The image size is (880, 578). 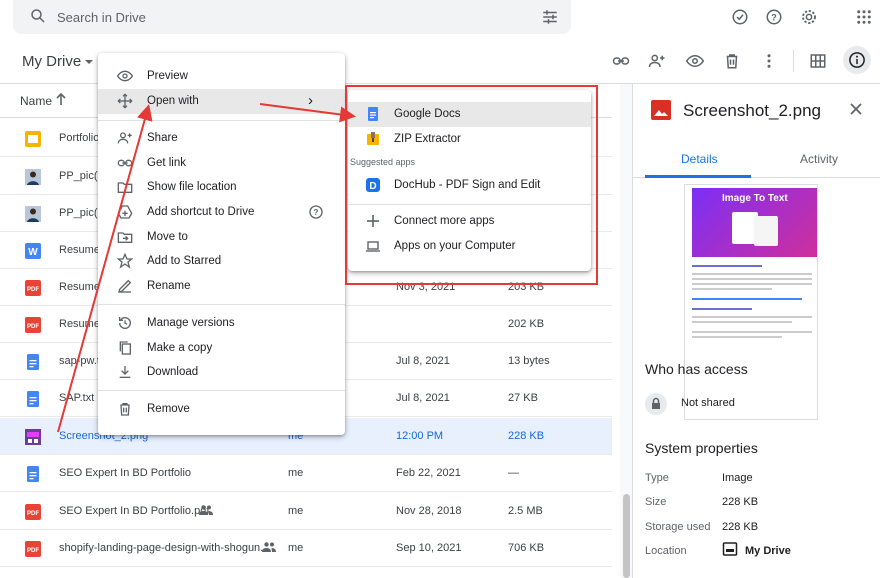 I want to click on file-name: sap-pw.t, so click(x=79, y=361).